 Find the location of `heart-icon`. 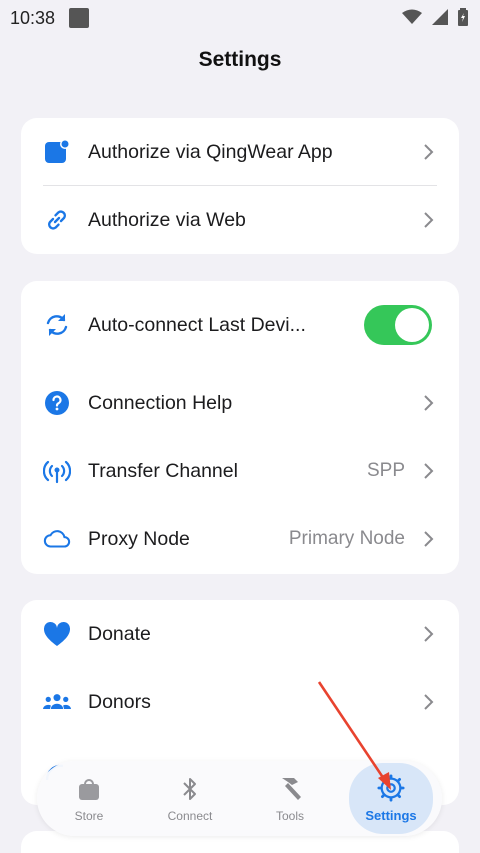

heart-icon is located at coordinates (57, 634).